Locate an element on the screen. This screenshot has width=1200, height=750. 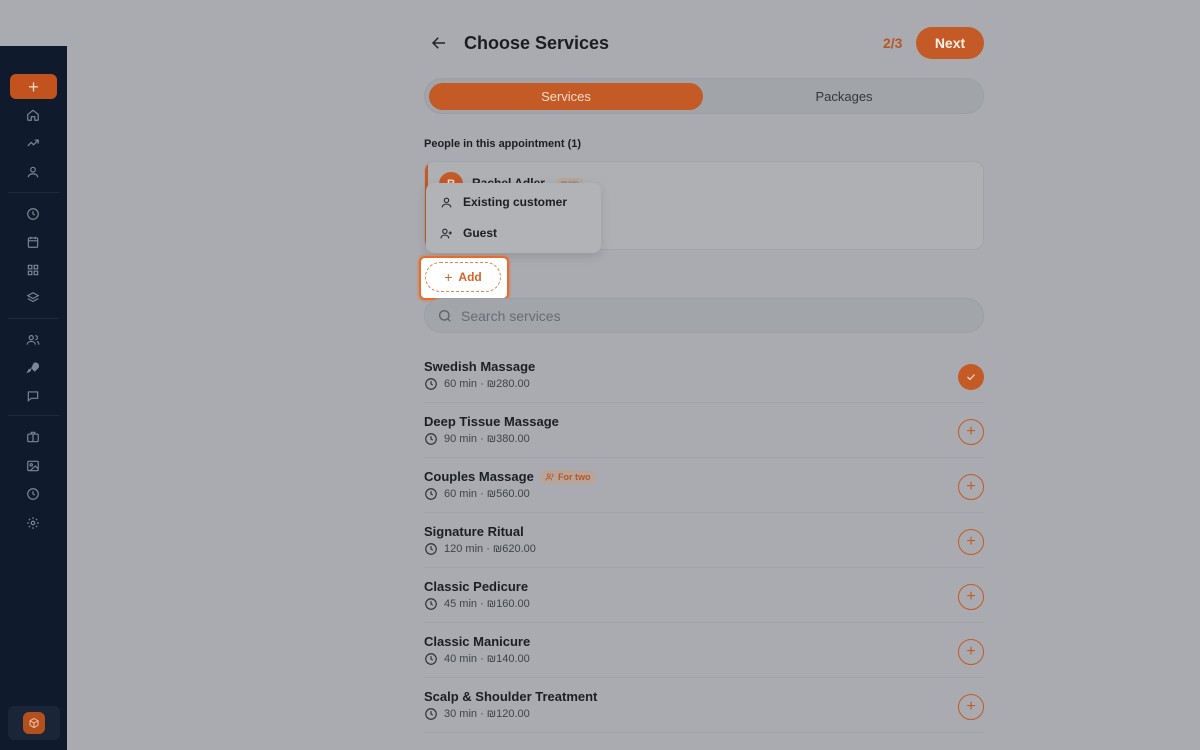
service-name: Scalp & Shoulder Treatment is located at coordinates (511, 696).